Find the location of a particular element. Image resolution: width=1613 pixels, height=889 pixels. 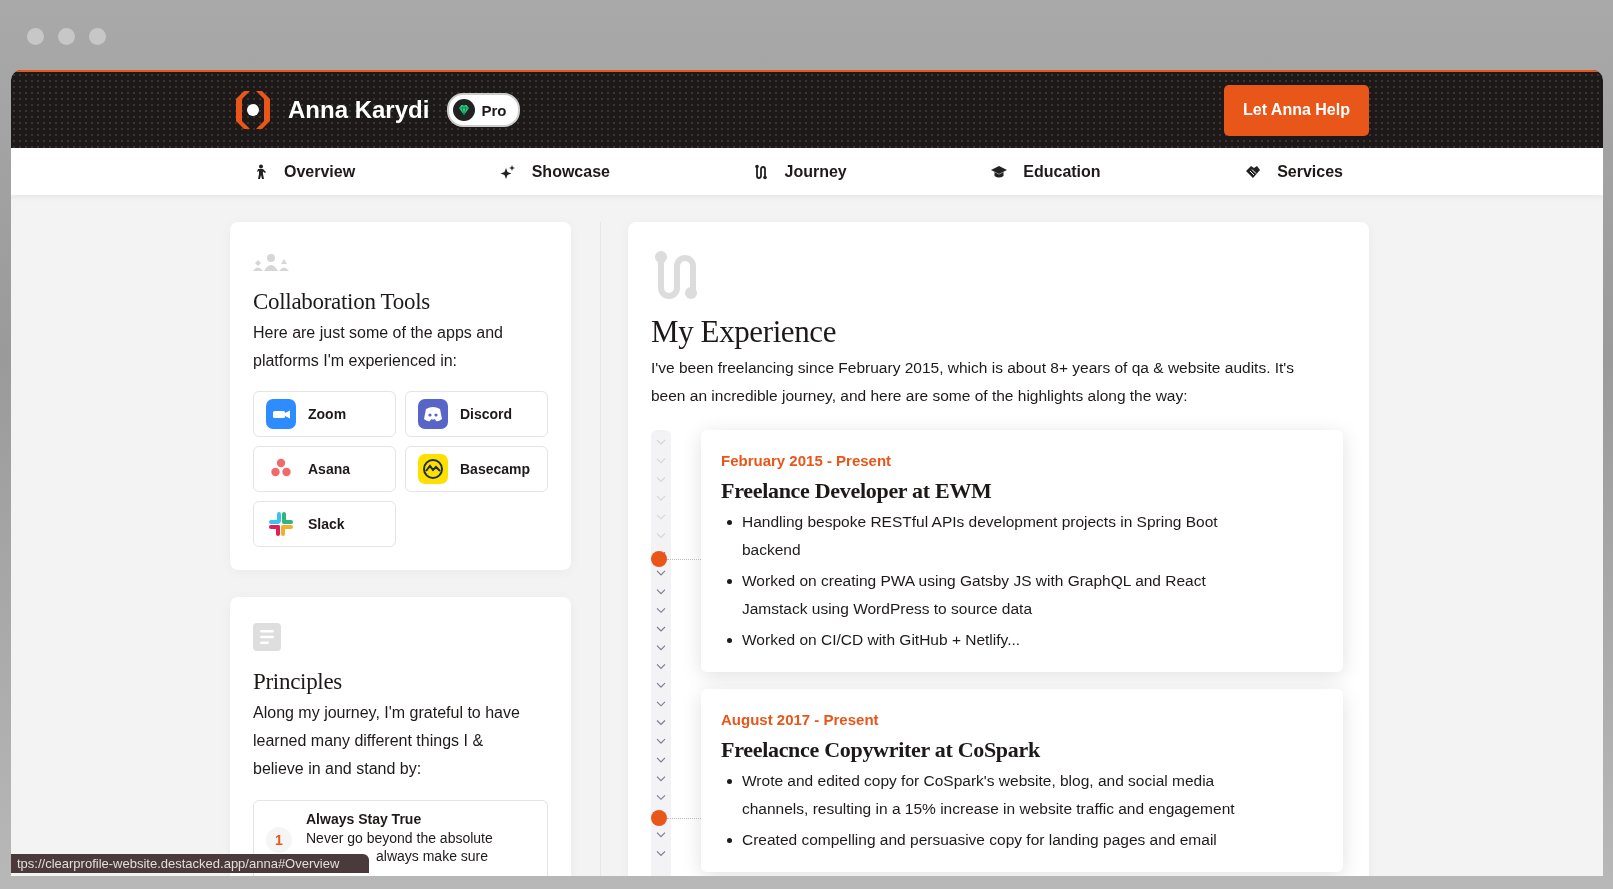

job-title: Freelance Developer at EWM is located at coordinates (857, 491).